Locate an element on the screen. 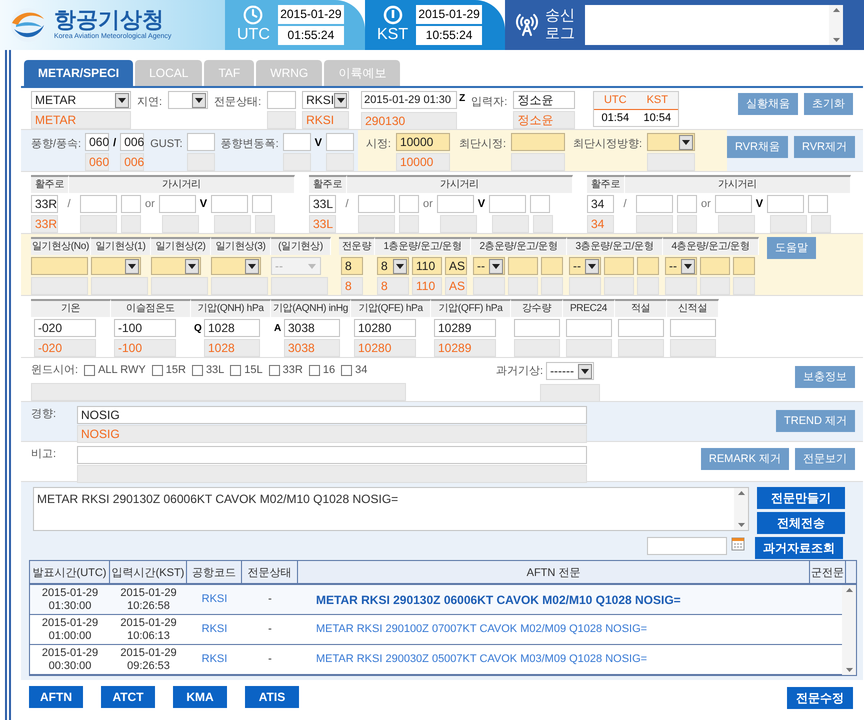 The height and width of the screenshot is (720, 864). action-button: 전체전송 is located at coordinates (801, 523).